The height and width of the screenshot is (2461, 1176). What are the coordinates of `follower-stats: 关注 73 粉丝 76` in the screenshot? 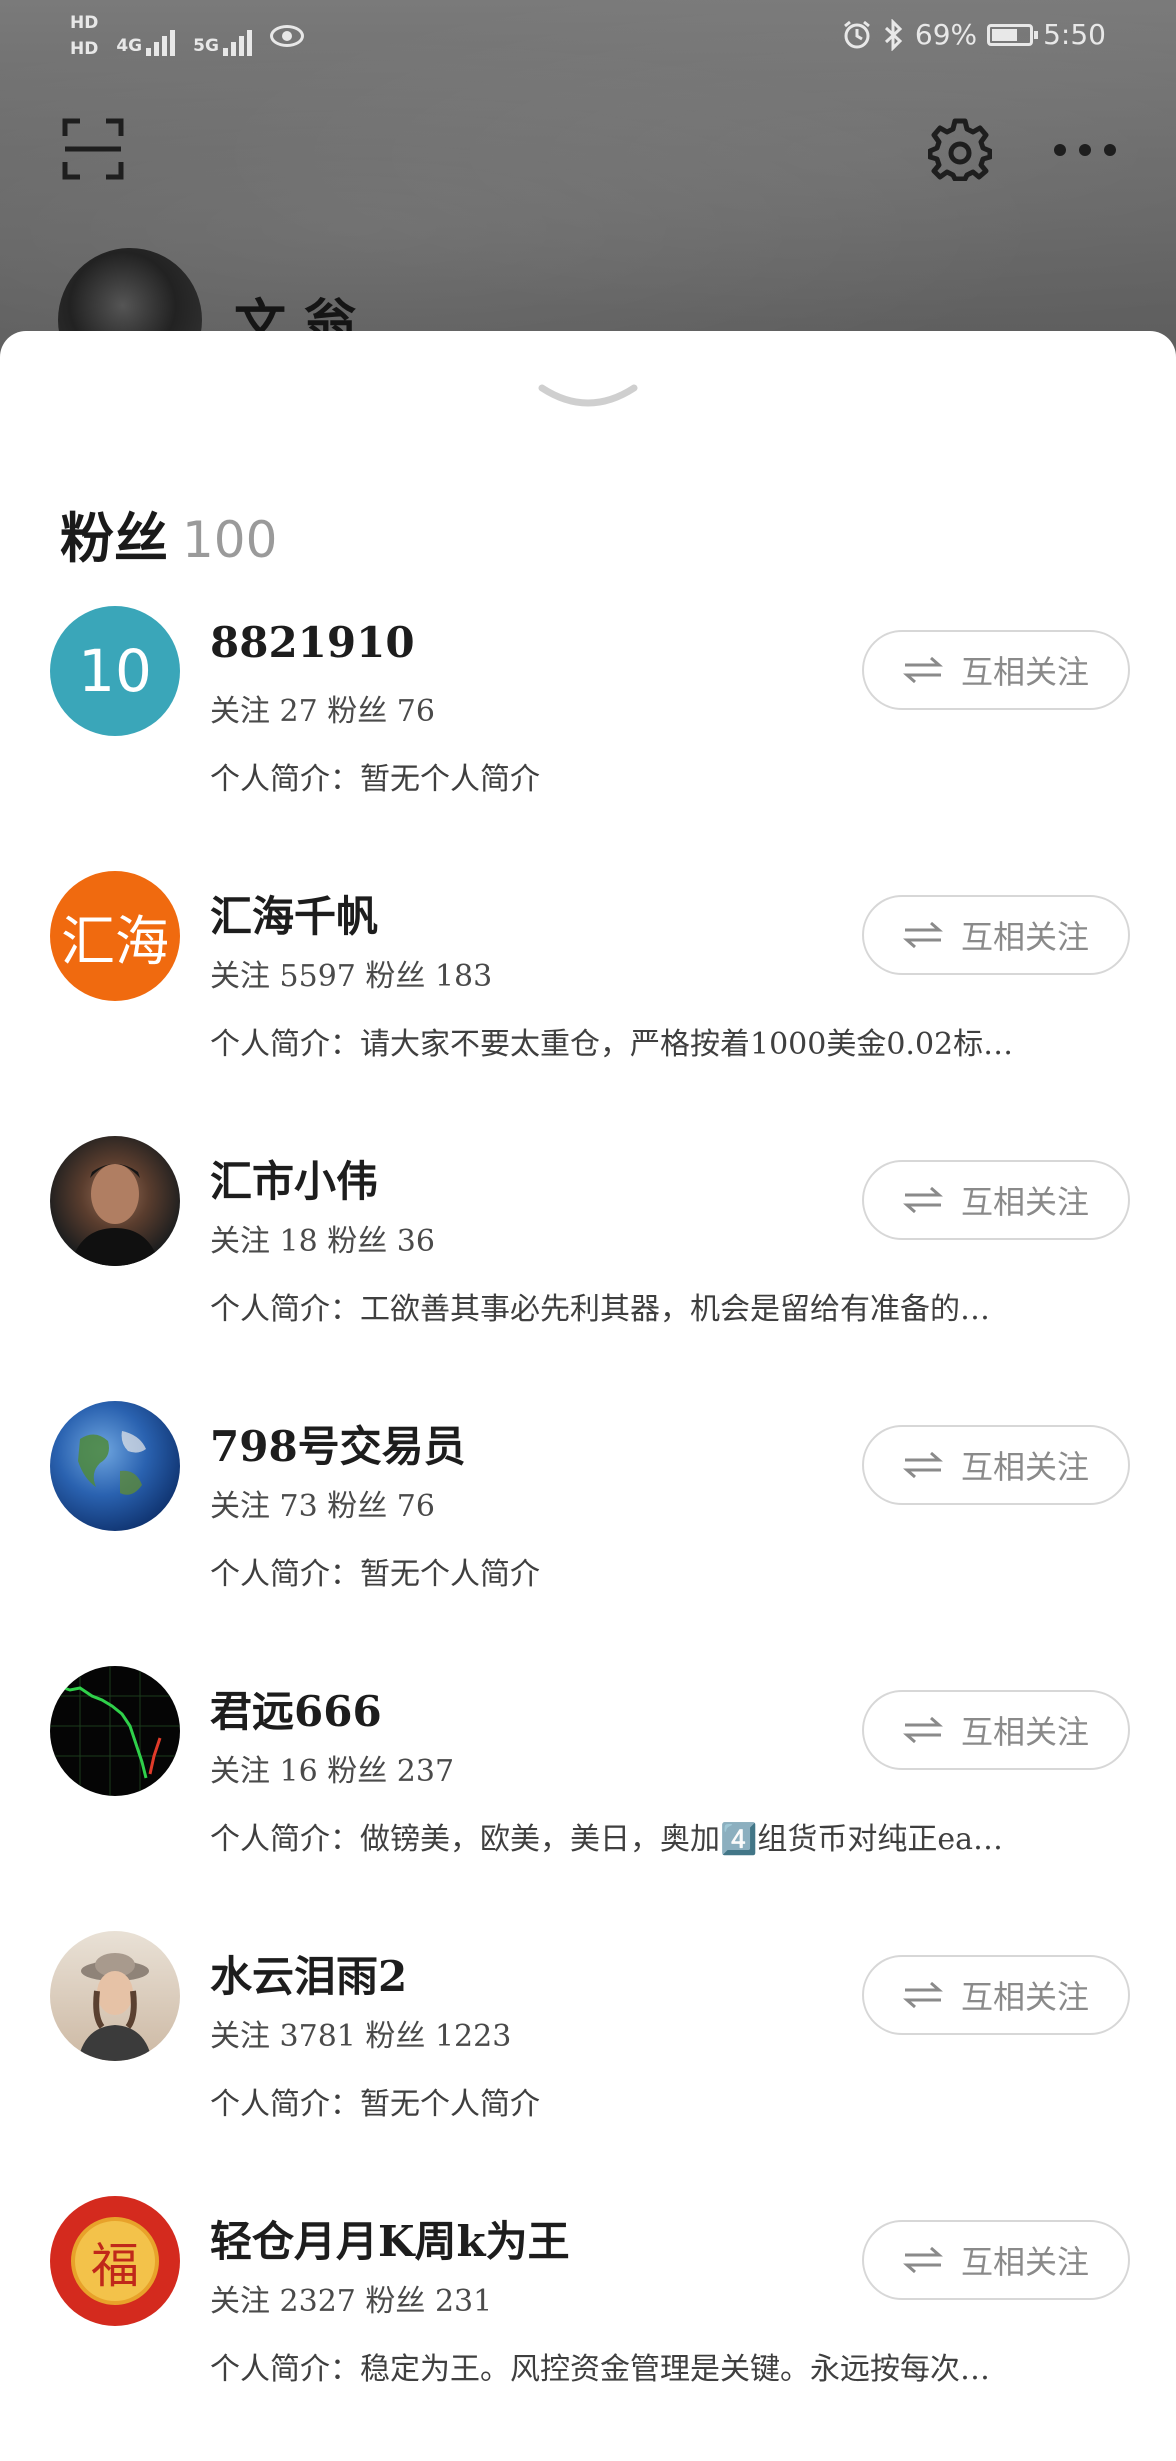 It's located at (322, 1506).